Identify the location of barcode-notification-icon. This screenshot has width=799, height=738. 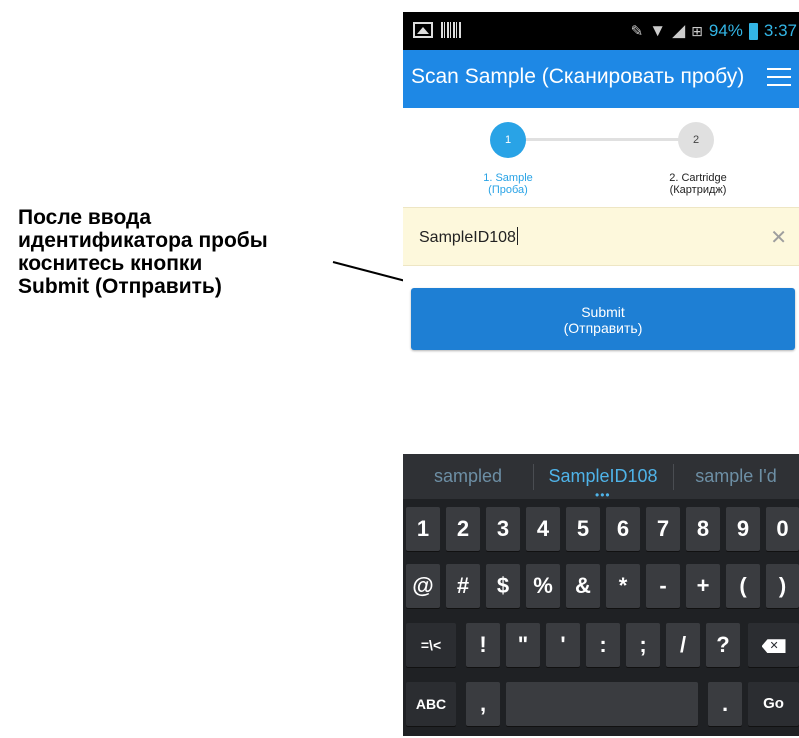
(451, 30).